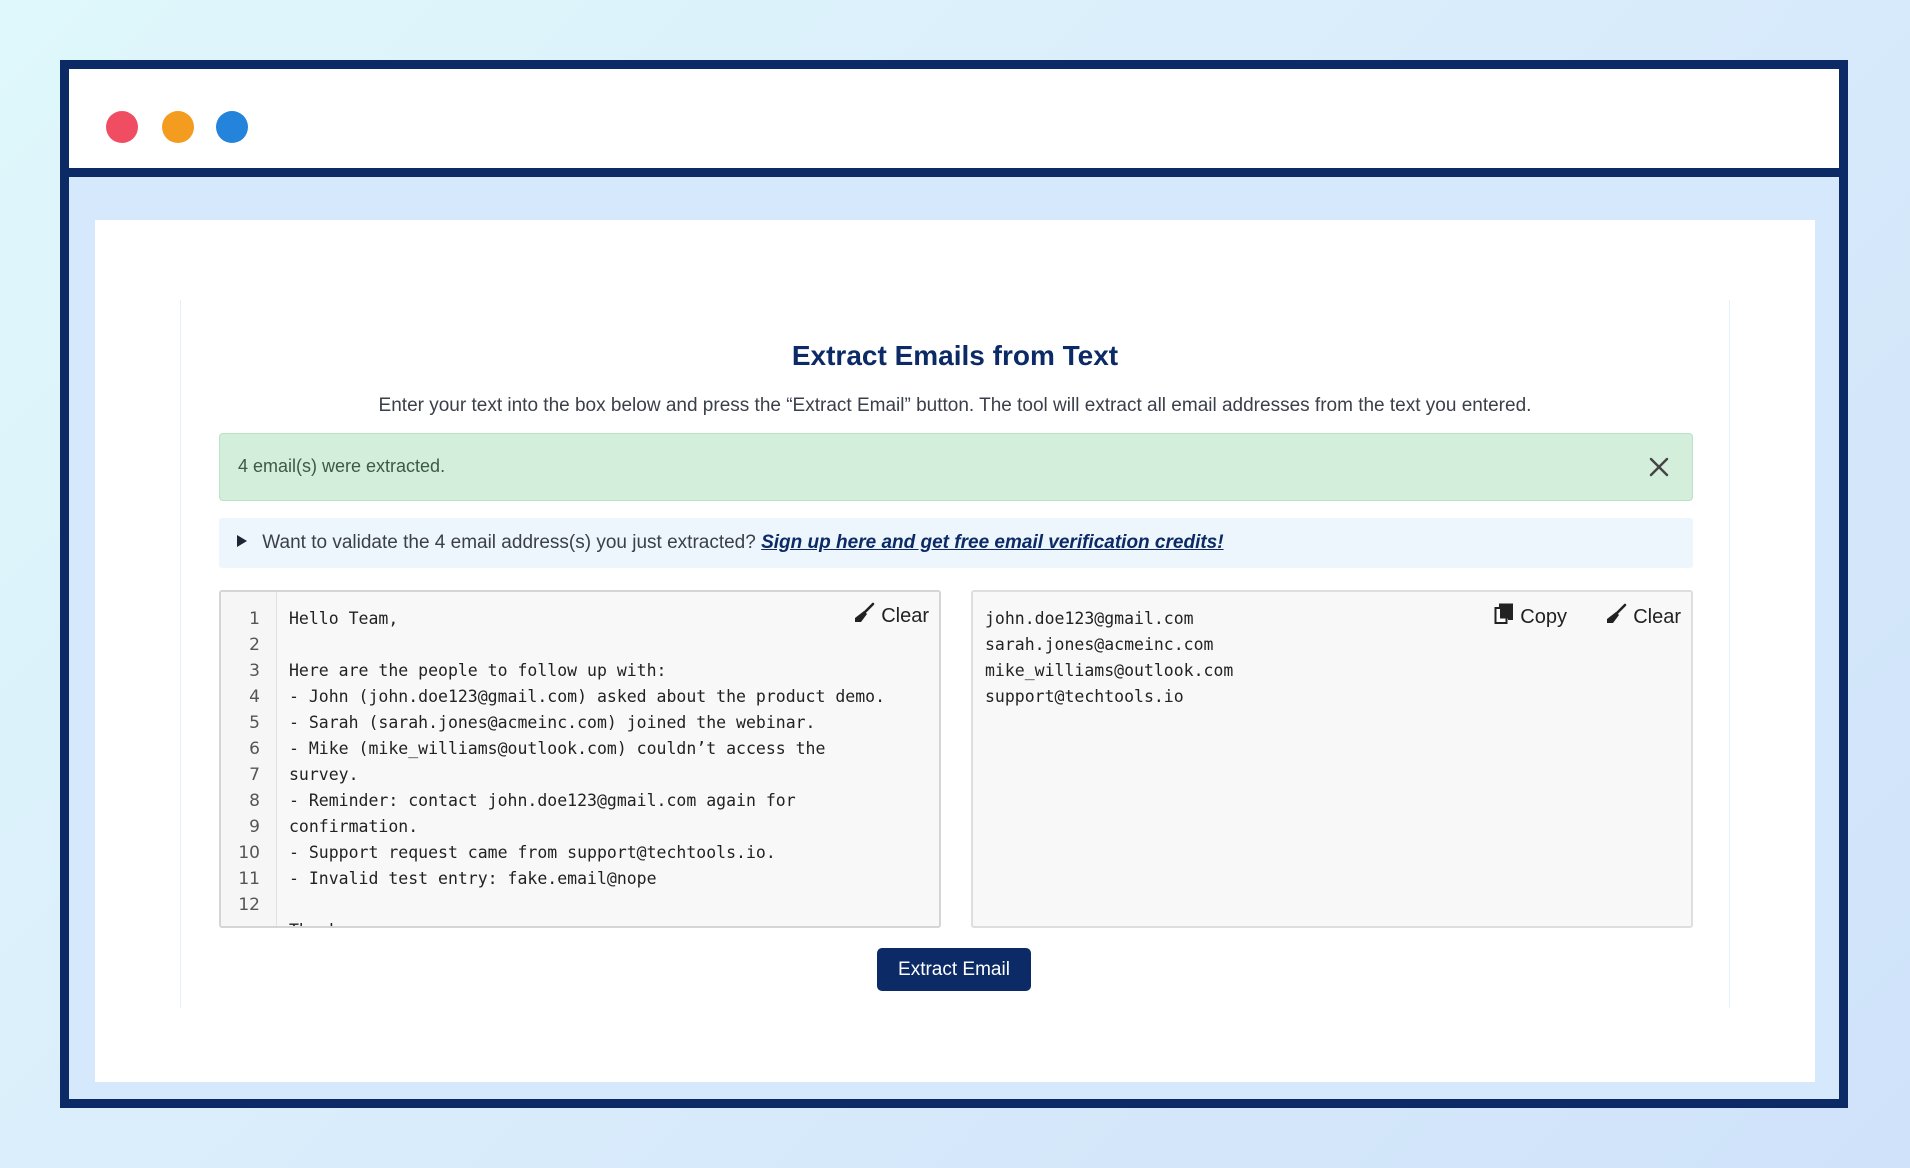 This screenshot has height=1168, width=1910. I want to click on line-number: 11, so click(249, 879).